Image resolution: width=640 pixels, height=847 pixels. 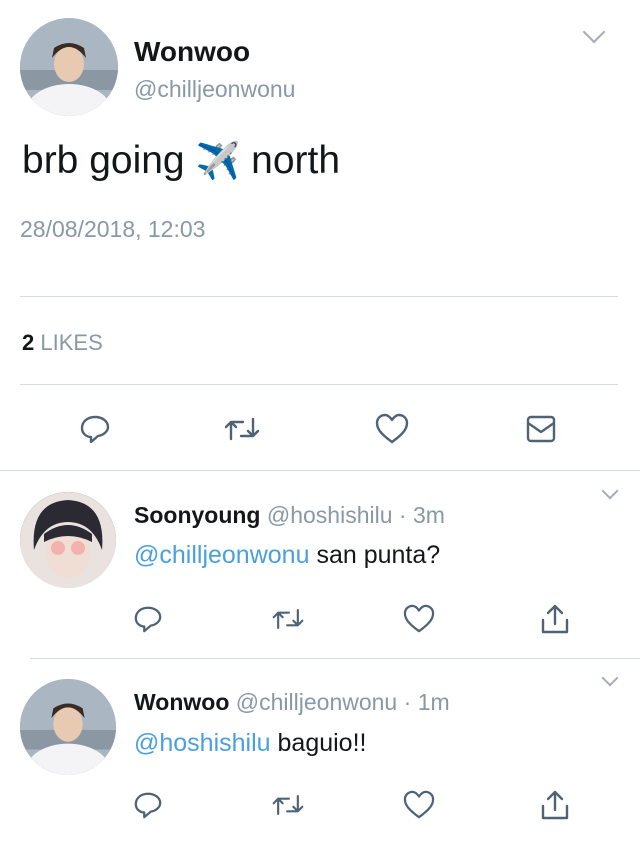 What do you see at coordinates (296, 160) in the screenshot?
I see `tweet-text-after: north` at bounding box center [296, 160].